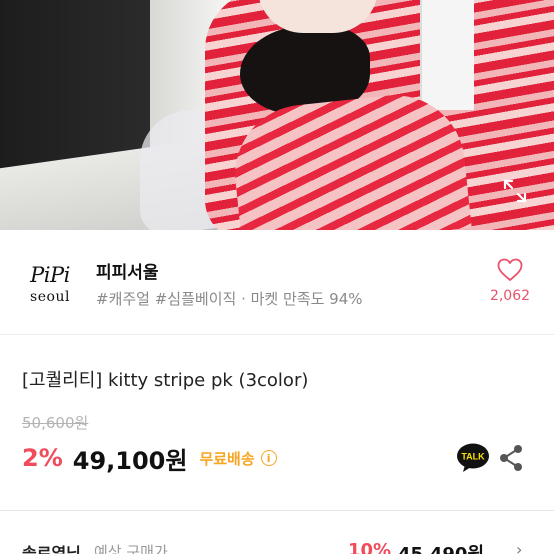 The image size is (554, 554). I want to click on member-price-row: 솔로열님 예상 구매가 10% 45,490원 ›, so click(282, 547).